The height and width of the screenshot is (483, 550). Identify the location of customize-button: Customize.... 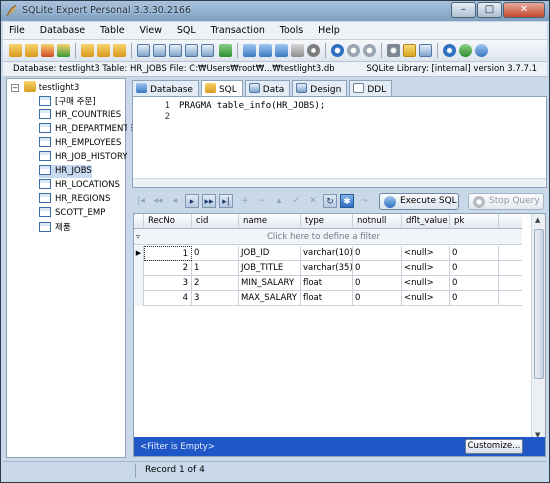
(494, 446).